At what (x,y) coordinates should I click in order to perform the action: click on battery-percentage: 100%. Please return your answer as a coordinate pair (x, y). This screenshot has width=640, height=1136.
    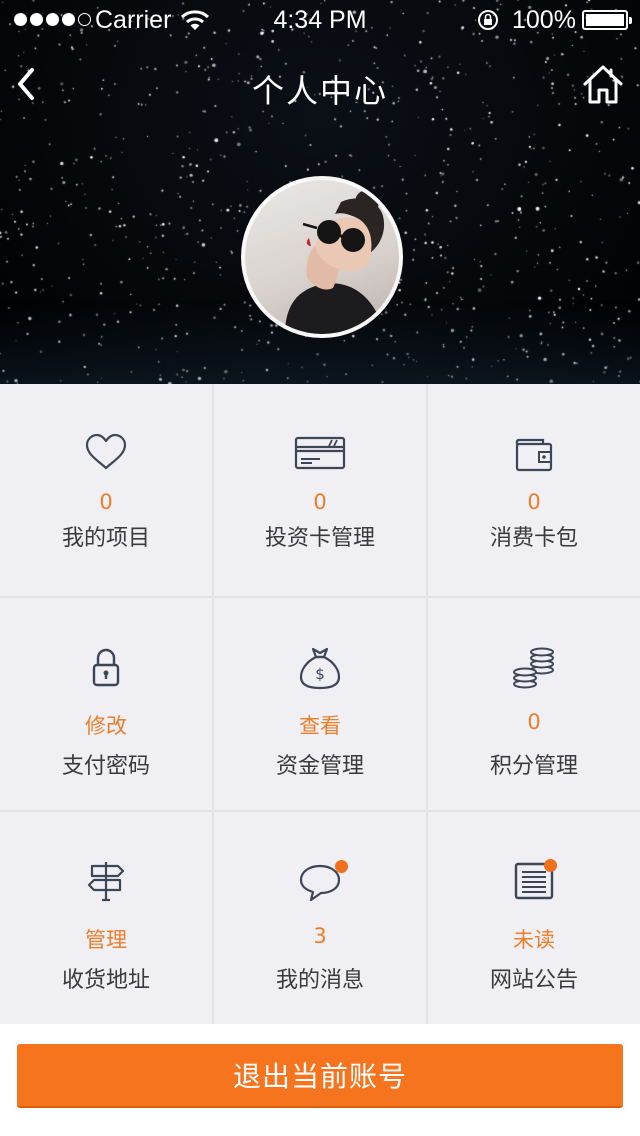
    Looking at the image, I should click on (544, 20).